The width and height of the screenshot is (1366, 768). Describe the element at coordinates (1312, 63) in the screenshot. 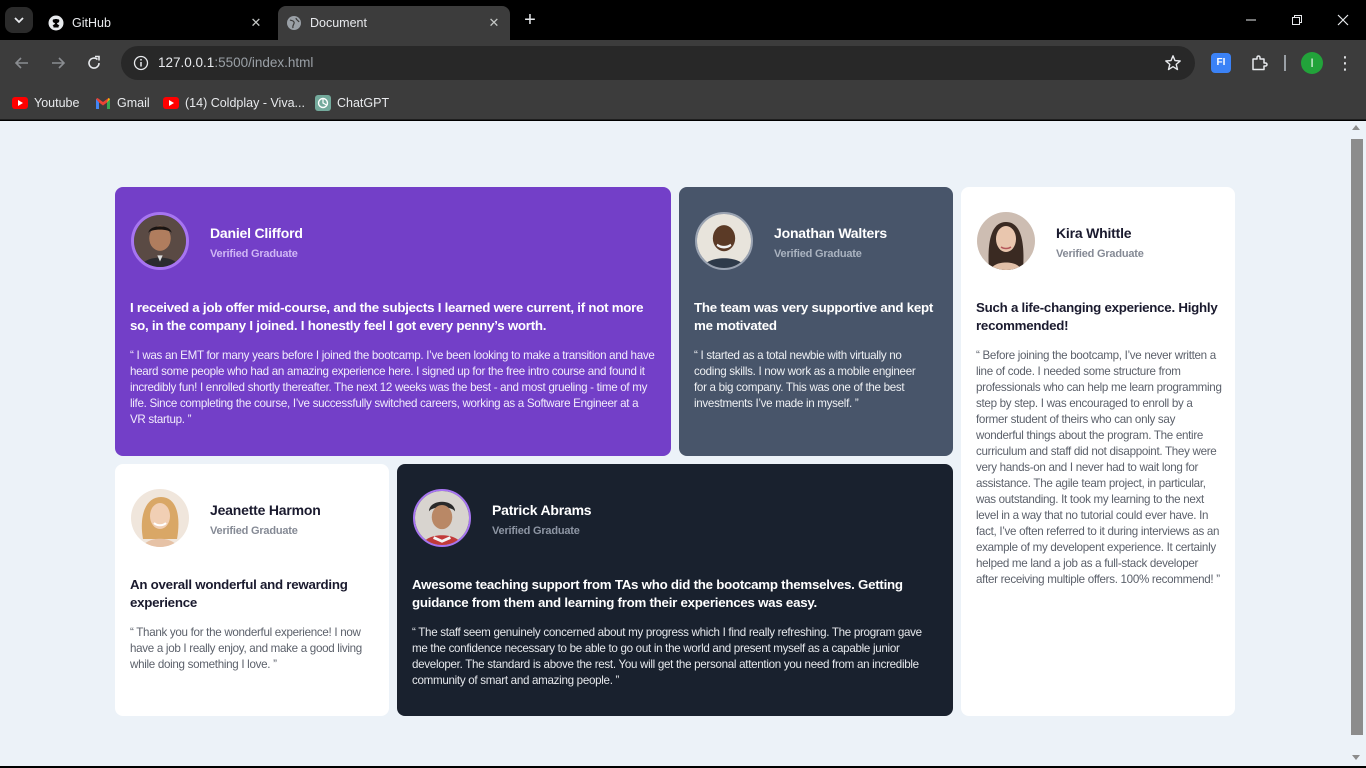

I see `profile-avatar: I` at that location.